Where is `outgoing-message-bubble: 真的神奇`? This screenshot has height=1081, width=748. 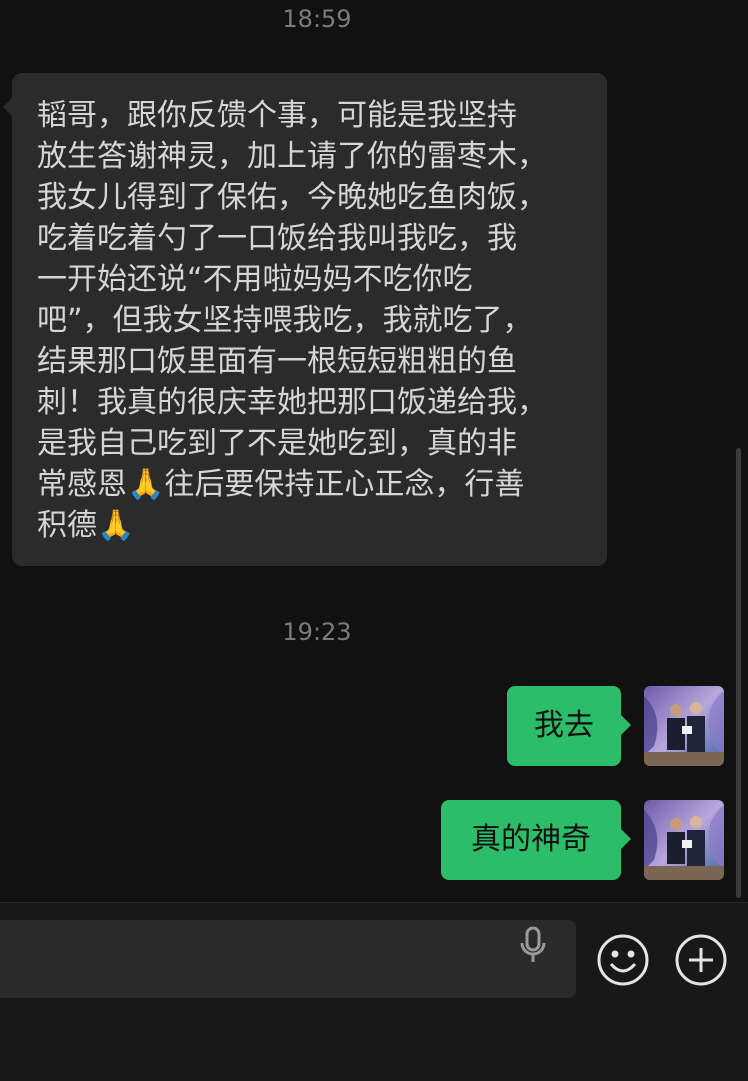 outgoing-message-bubble: 真的神奇 is located at coordinates (536, 840).